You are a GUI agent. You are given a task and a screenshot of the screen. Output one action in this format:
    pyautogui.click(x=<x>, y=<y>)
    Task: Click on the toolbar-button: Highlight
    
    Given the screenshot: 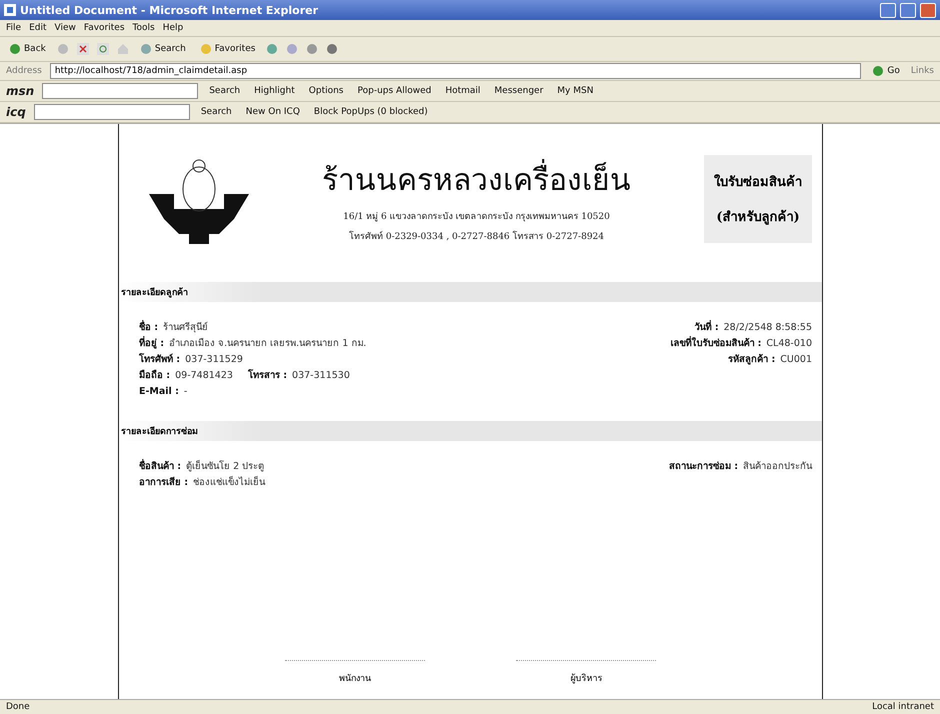 What is the action you would take?
    pyautogui.click(x=274, y=91)
    